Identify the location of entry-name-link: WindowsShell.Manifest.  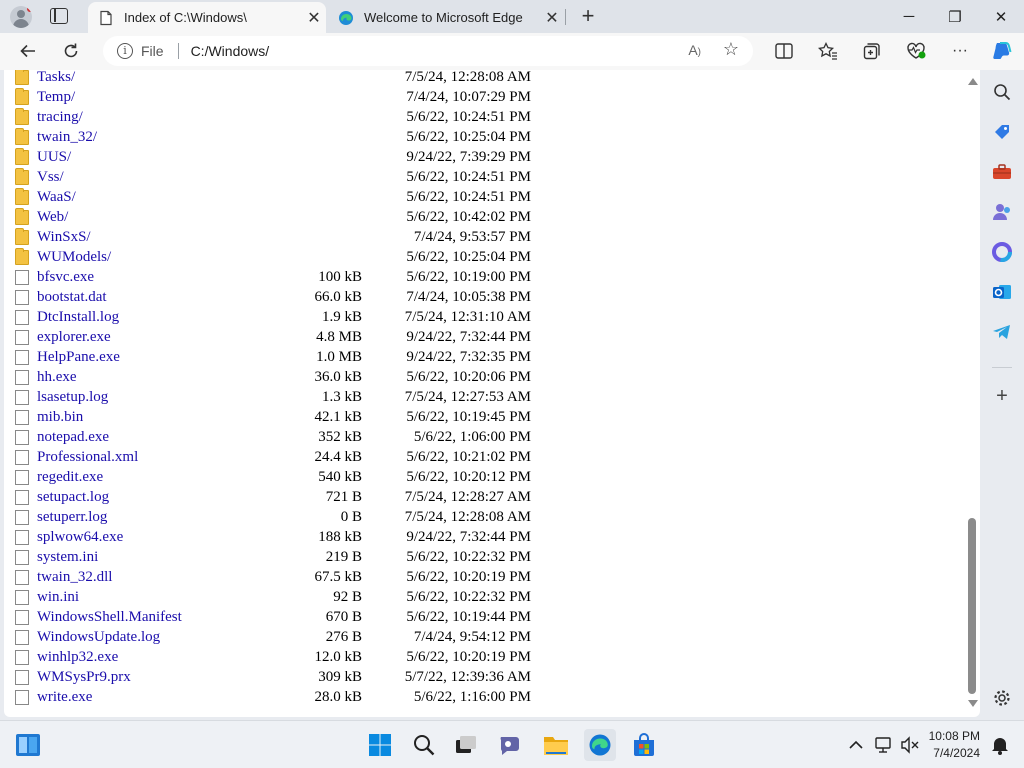
(109, 617).